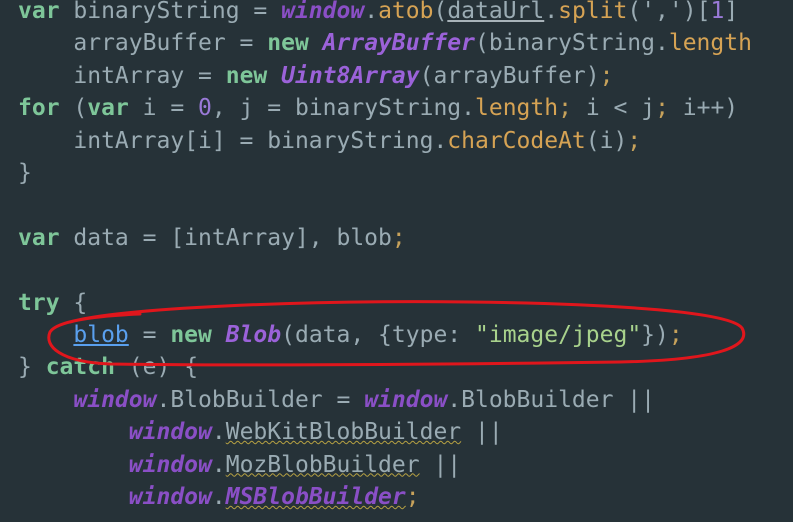  I want to click on code-token: )[, so click(696, 12).